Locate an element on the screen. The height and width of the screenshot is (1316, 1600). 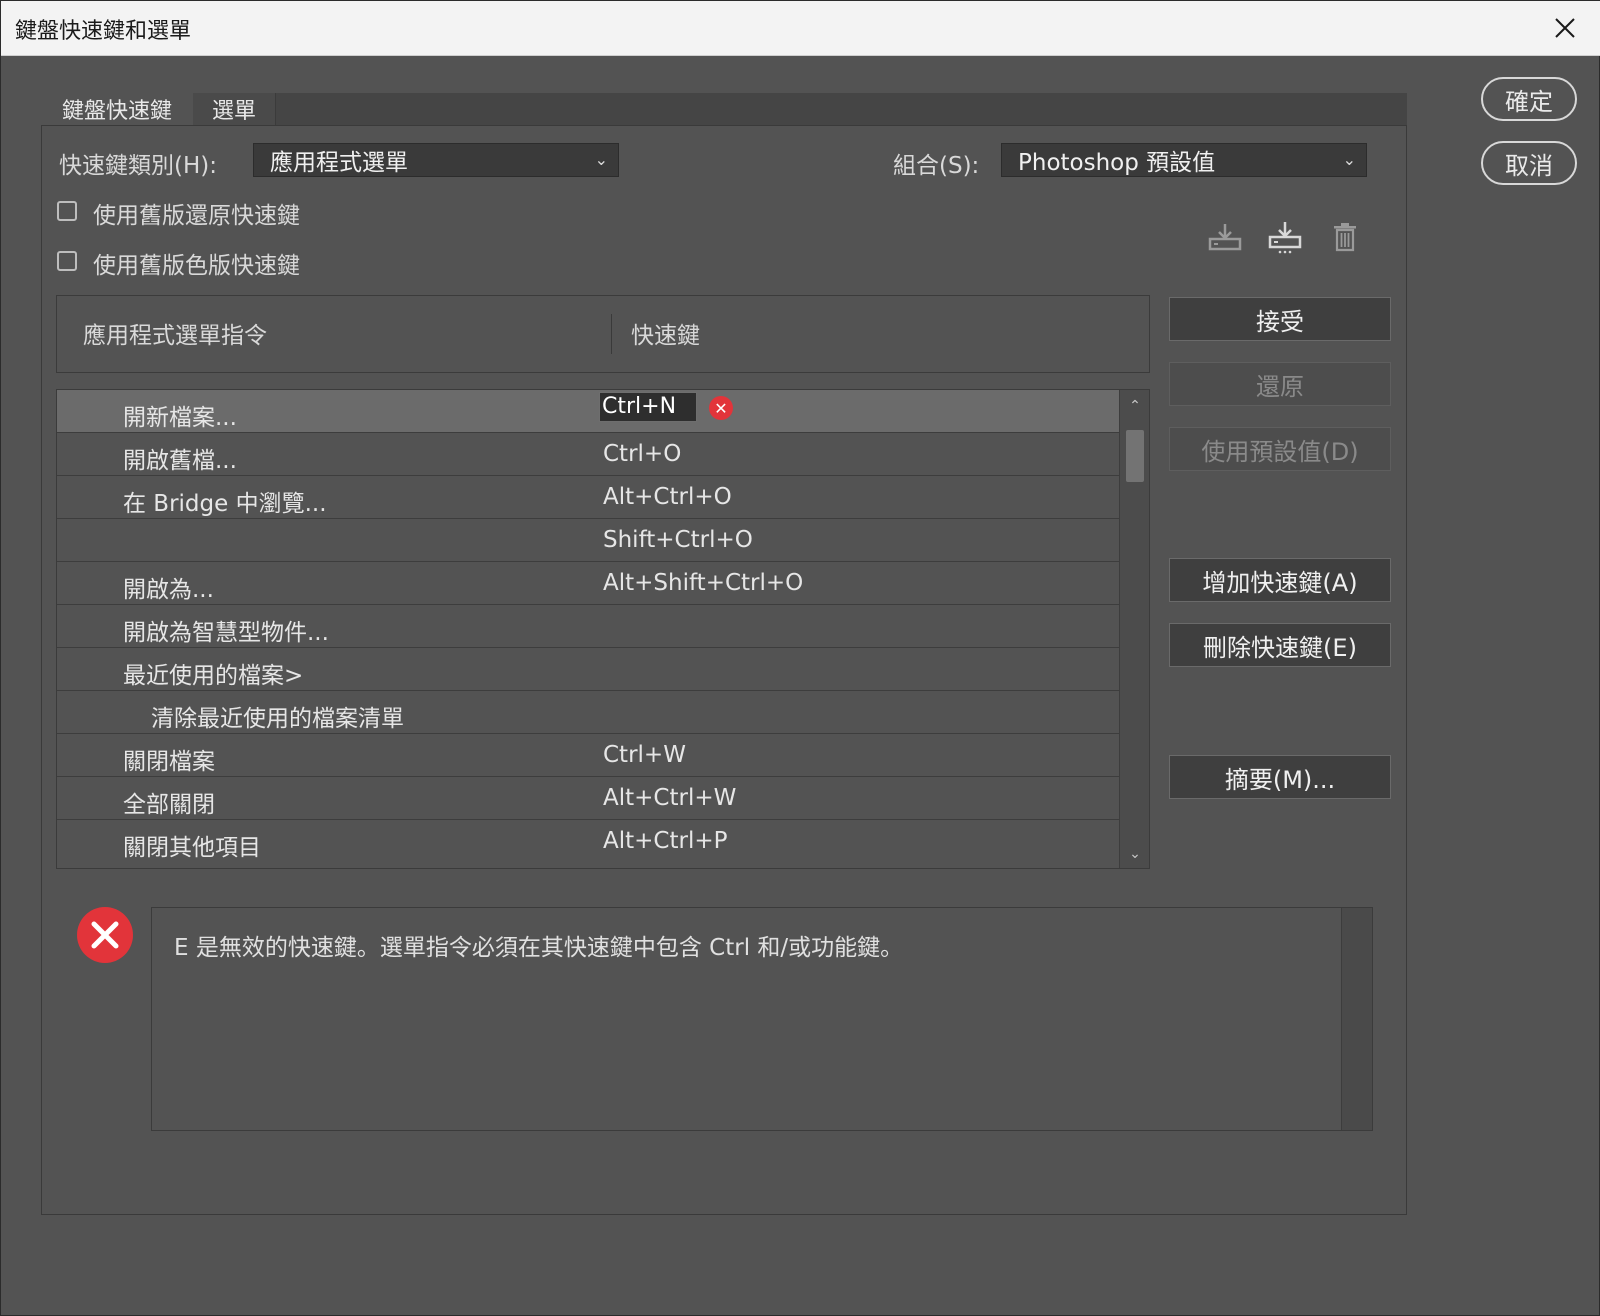
close-icon is located at coordinates (1565, 28).